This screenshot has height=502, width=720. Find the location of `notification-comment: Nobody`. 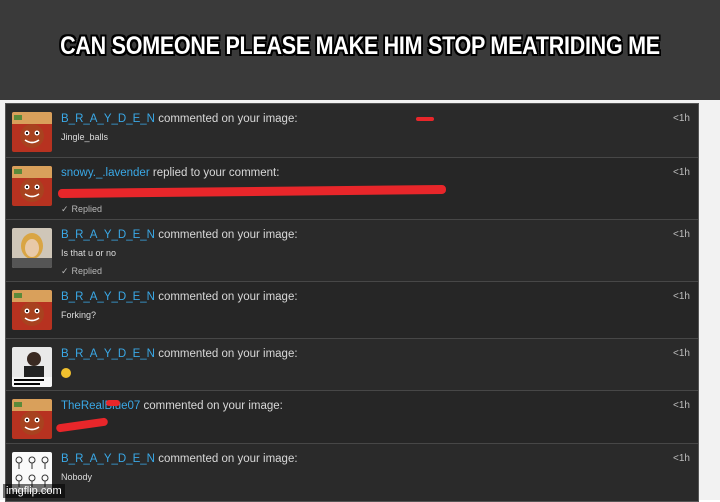

notification-comment: Nobody is located at coordinates (77, 477).